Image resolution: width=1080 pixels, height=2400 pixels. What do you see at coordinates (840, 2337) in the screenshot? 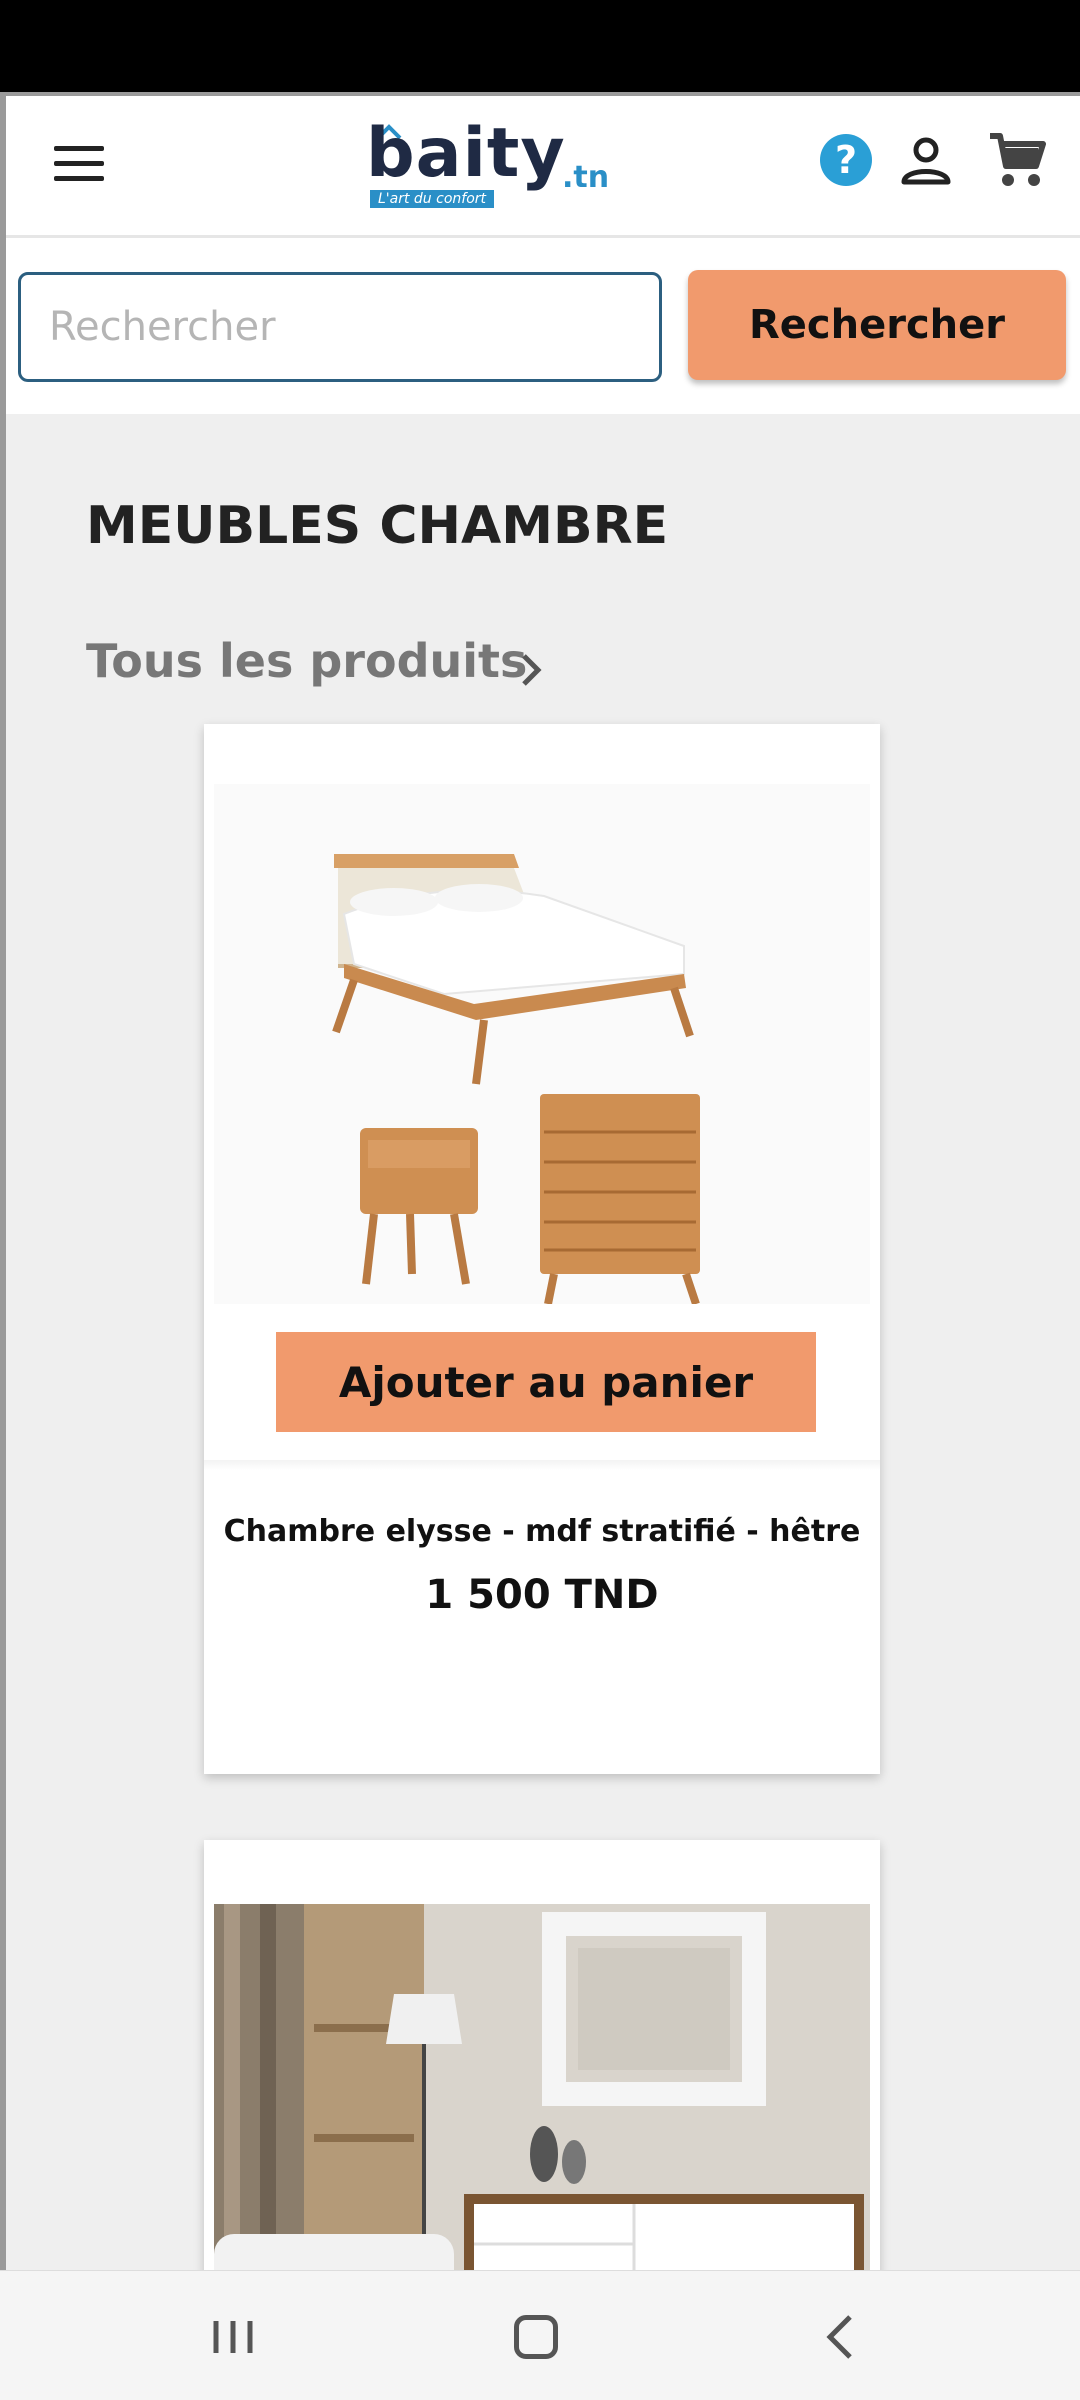
I see `back-icon` at bounding box center [840, 2337].